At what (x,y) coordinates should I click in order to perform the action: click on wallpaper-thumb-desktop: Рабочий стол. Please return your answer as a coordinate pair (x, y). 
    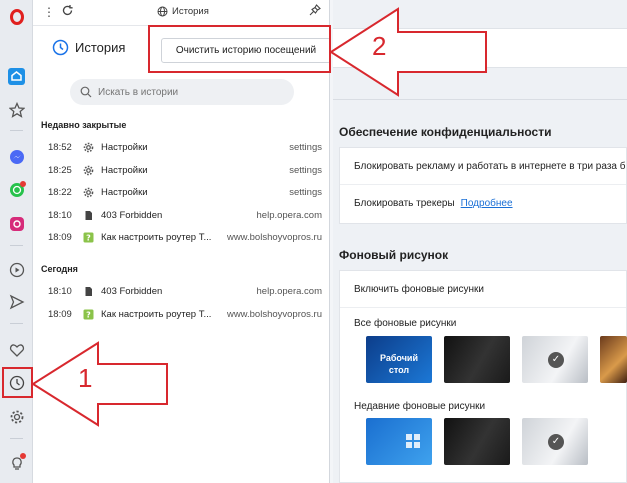
    Looking at the image, I should click on (399, 359).